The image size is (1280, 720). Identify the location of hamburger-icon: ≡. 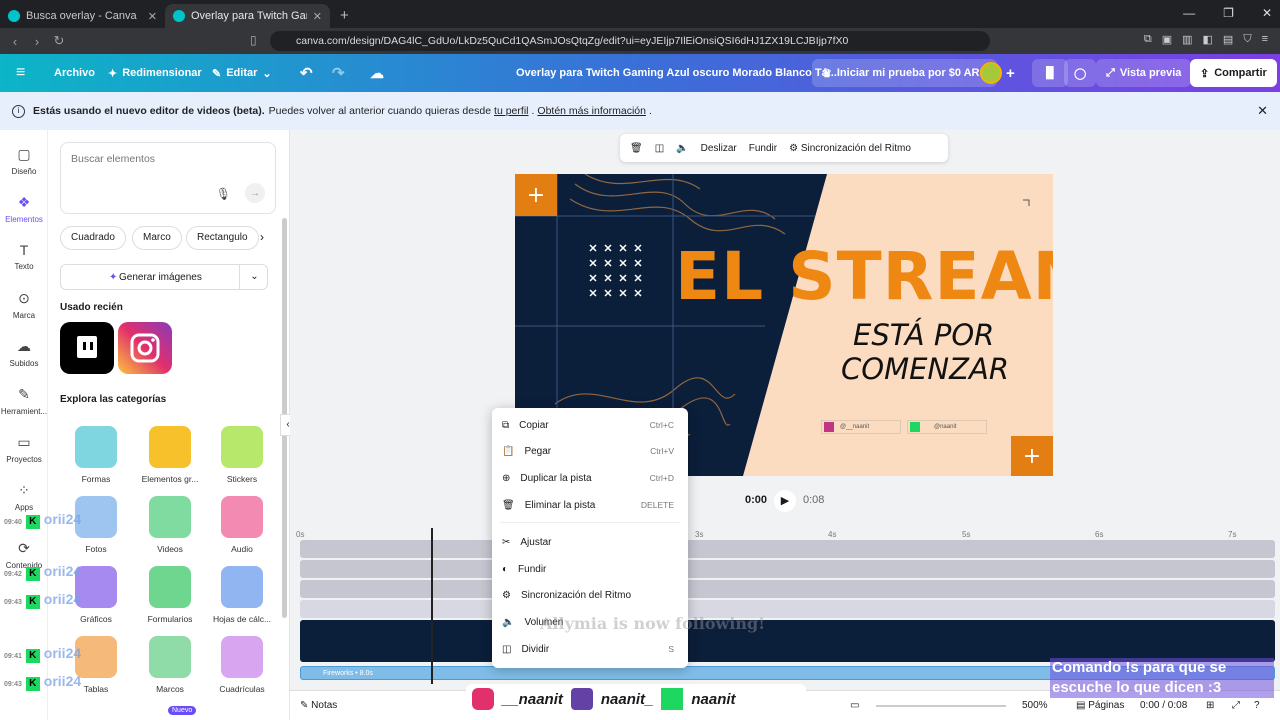
(20, 73).